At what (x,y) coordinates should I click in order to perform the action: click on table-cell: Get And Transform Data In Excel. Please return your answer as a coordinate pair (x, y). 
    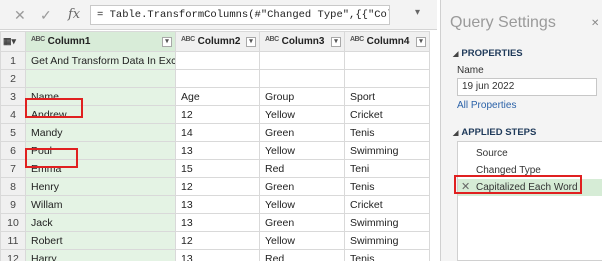
    Looking at the image, I should click on (100, 60).